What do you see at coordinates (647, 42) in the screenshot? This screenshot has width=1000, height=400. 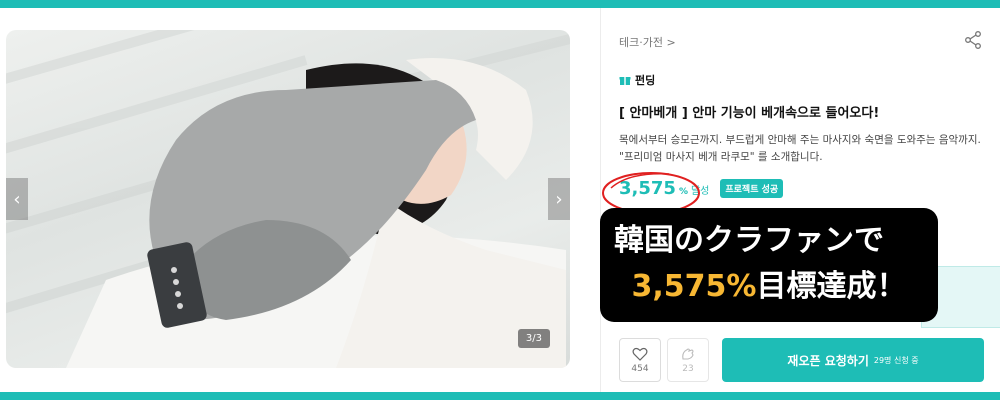 I see `category-breadcrumb: 테크·가전 >` at bounding box center [647, 42].